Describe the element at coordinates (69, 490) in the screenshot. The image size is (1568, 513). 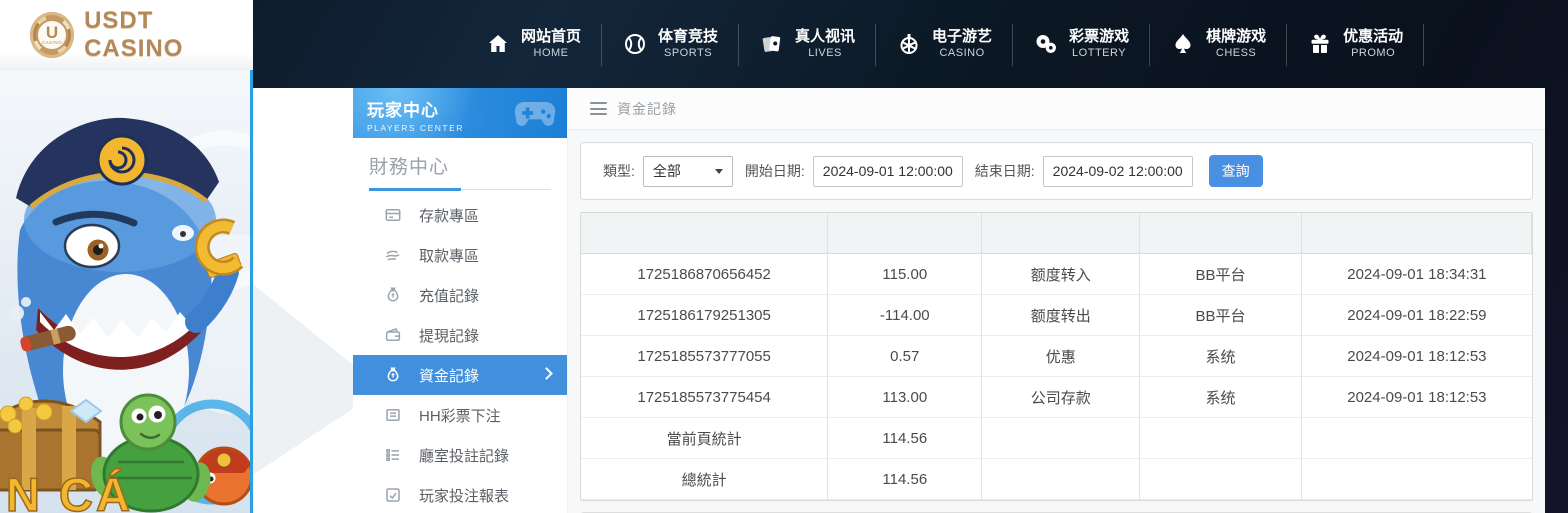
I see `promo-caption: N CÁ` at that location.